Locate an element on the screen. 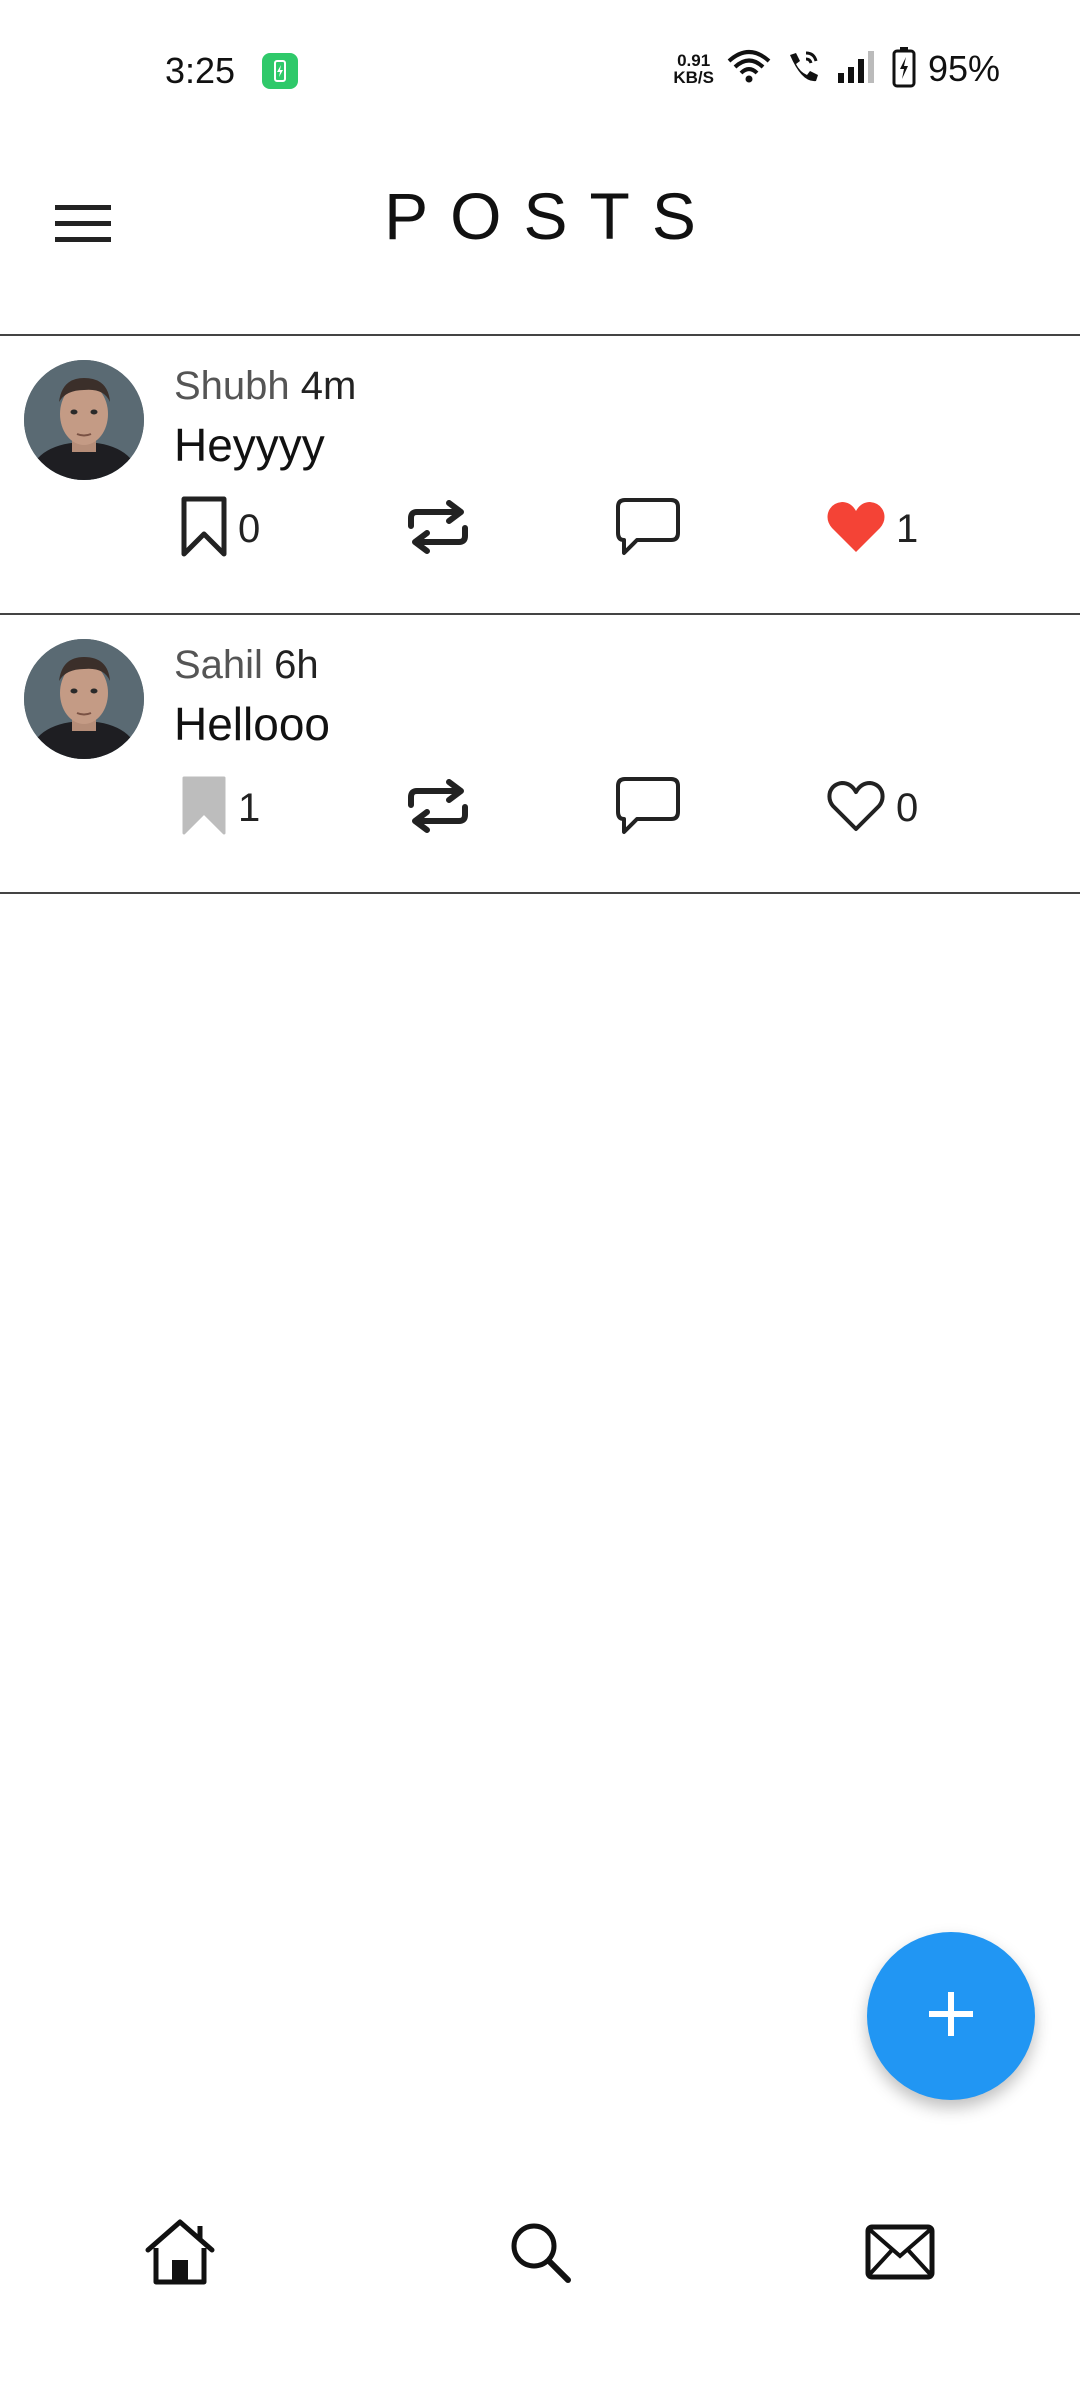 This screenshot has width=1080, height=2400. bookmark-filled-icon is located at coordinates (204, 808).